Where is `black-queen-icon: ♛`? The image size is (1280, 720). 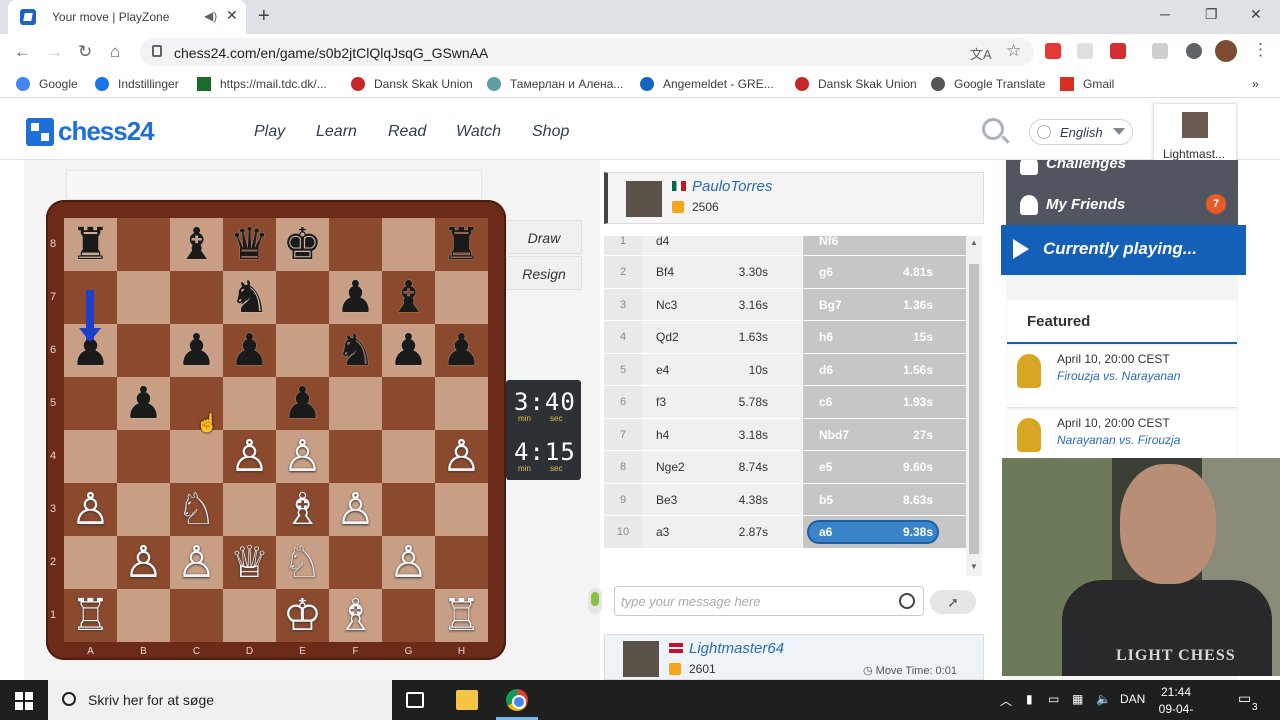
black-queen-icon: ♛ is located at coordinates (249, 244).